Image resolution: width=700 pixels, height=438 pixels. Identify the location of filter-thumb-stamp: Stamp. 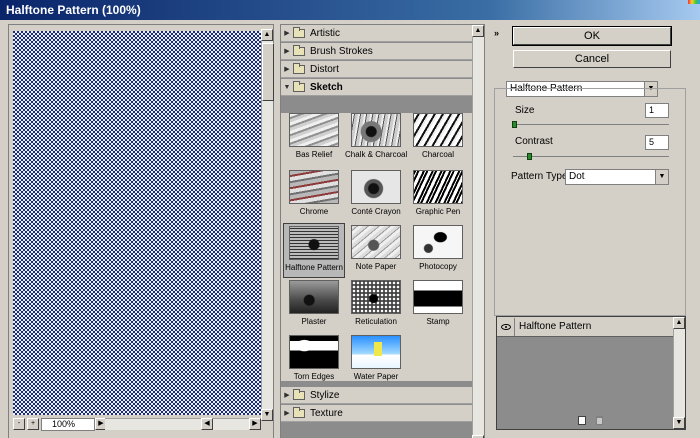
(438, 305).